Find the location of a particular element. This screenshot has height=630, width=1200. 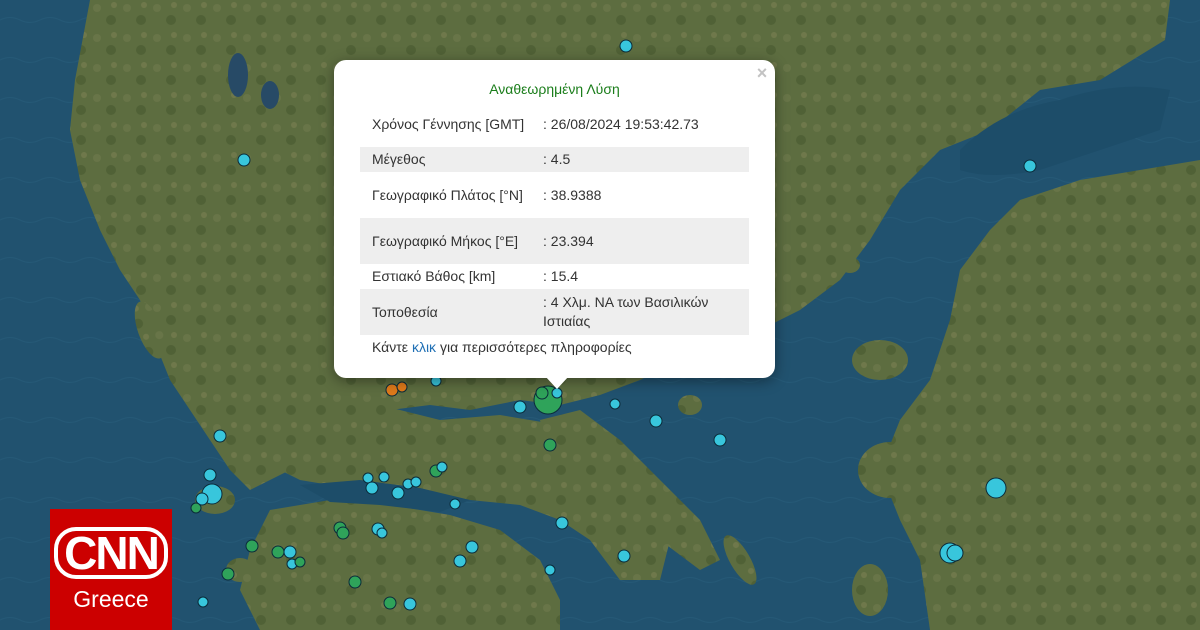

info-row-longitude: Γεωγραφικό Μήκος [°E] : 23.394 is located at coordinates (554, 241).